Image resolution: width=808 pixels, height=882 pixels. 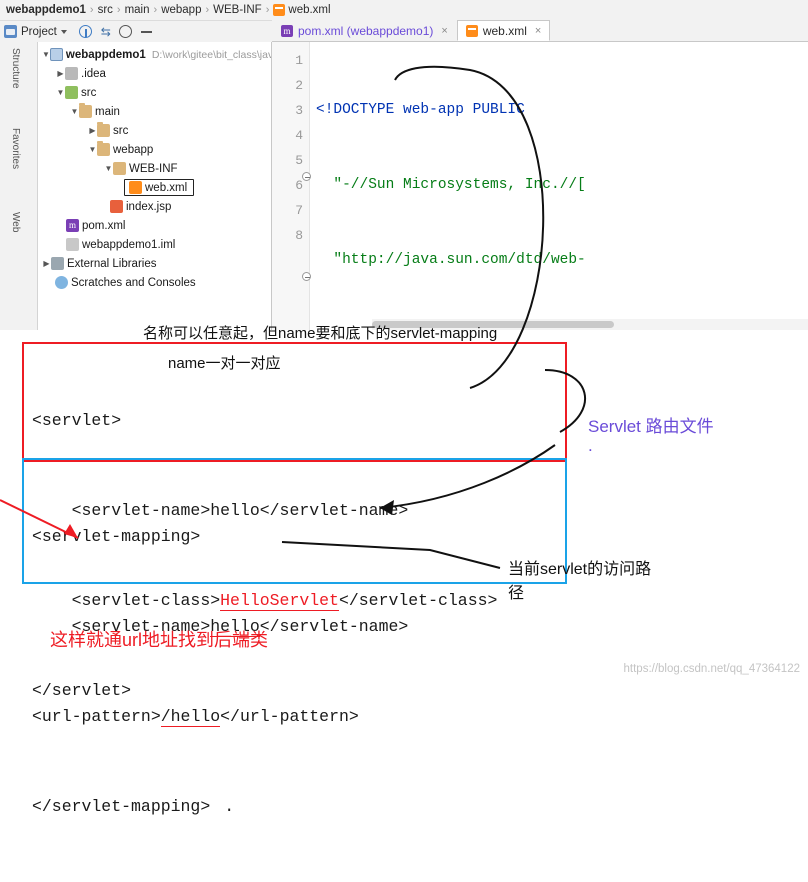 What do you see at coordinates (137, 10) in the screenshot?
I see `breadcrumb-item-2: main` at bounding box center [137, 10].